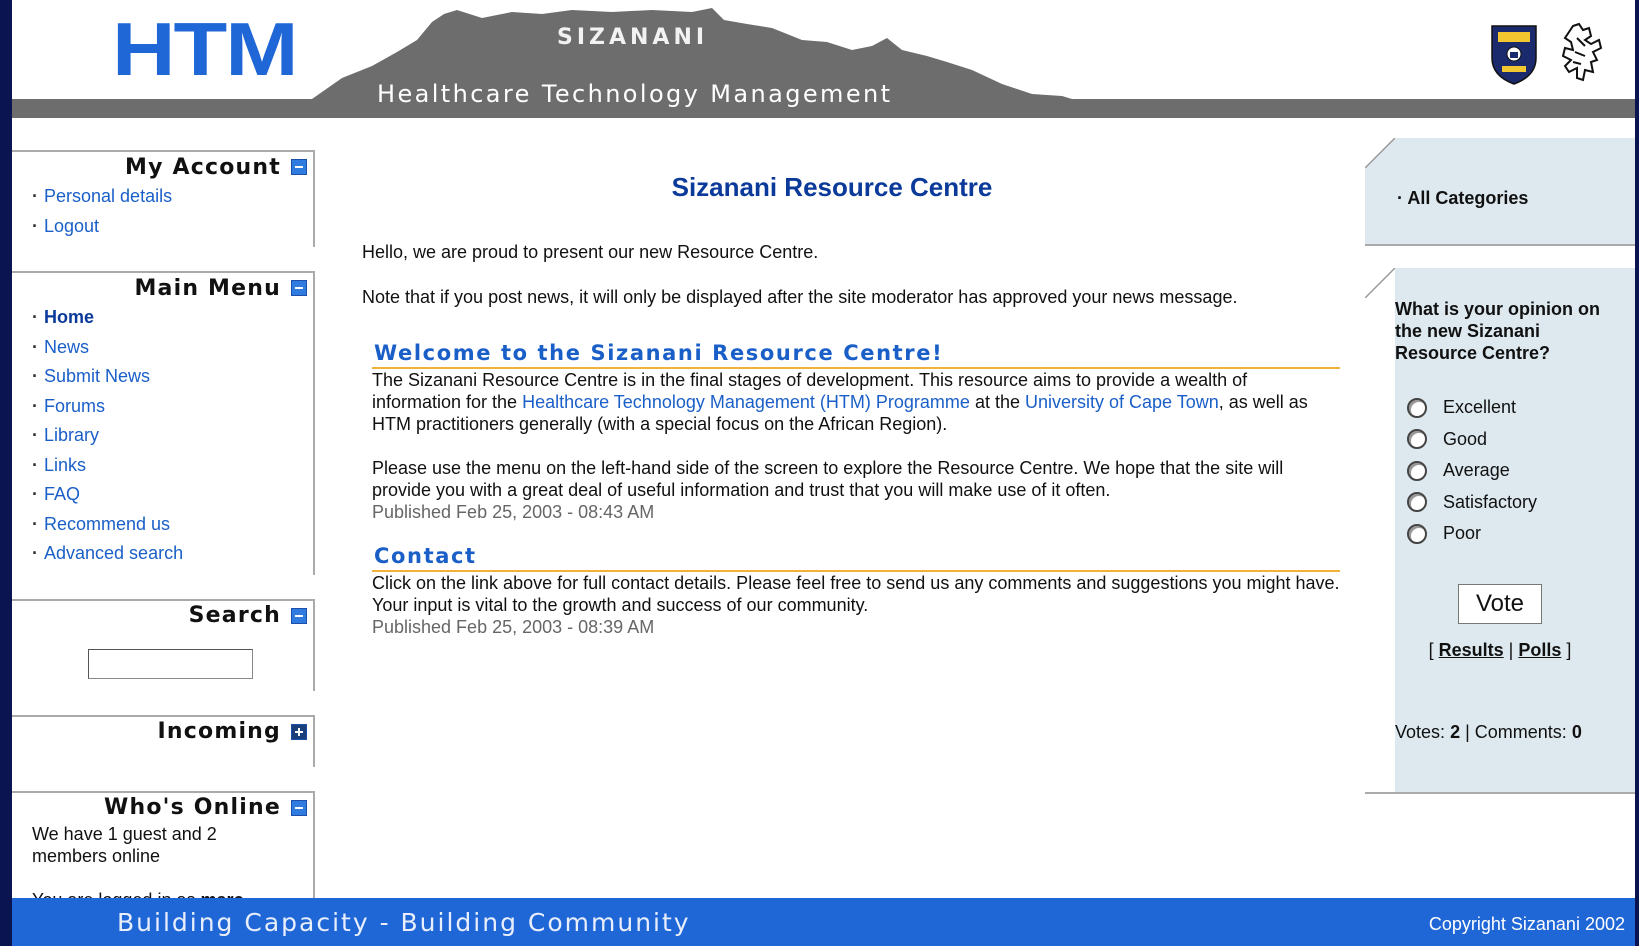 This screenshot has height=946, width=1639. Describe the element at coordinates (1480, 407) in the screenshot. I see `poll-option-label: Excellent` at that location.